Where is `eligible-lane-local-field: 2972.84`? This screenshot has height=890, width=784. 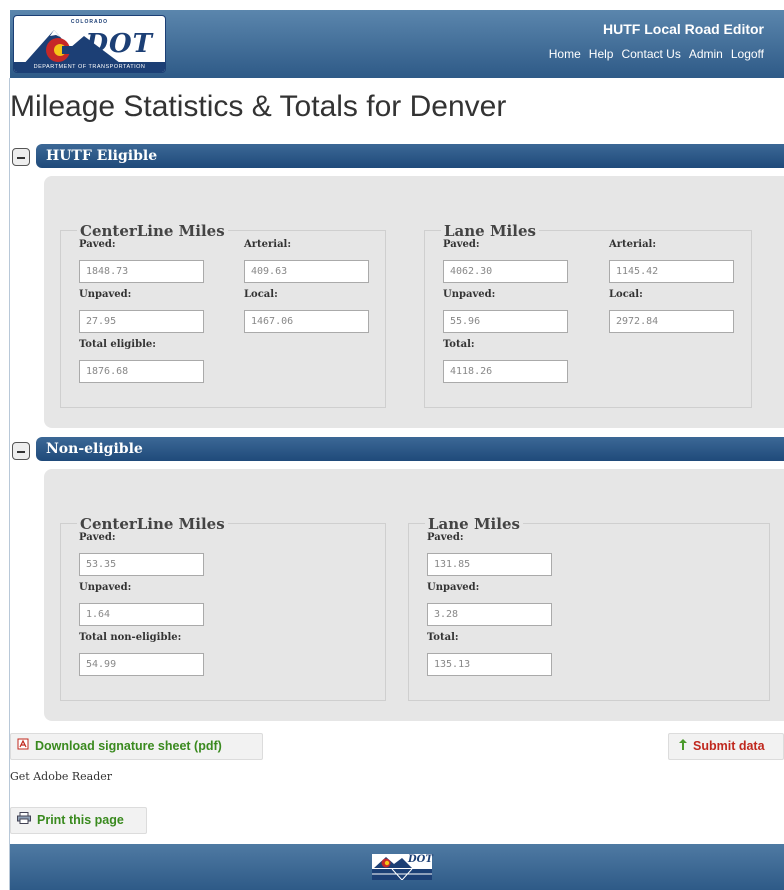 eligible-lane-local-field: 2972.84 is located at coordinates (671, 321).